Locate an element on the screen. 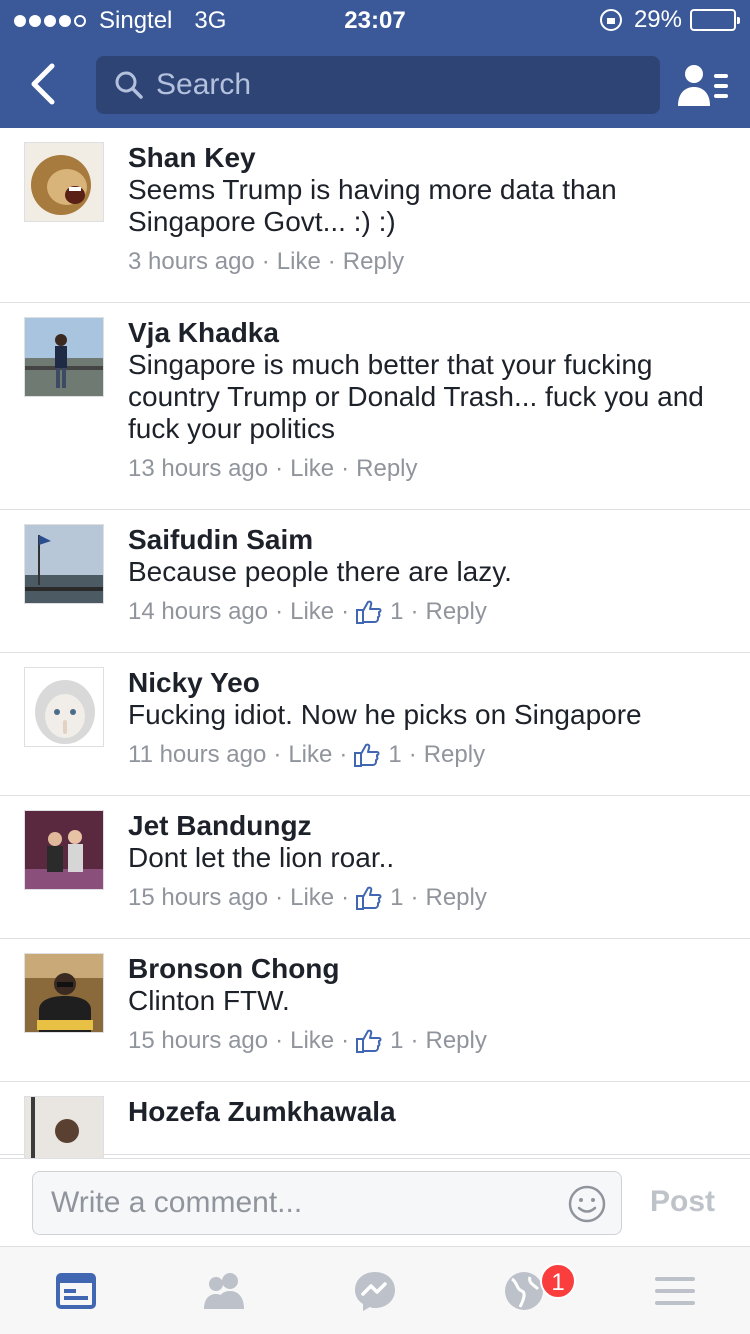 This screenshot has width=750, height=1334. baby-photo-icon is located at coordinates (64, 707).